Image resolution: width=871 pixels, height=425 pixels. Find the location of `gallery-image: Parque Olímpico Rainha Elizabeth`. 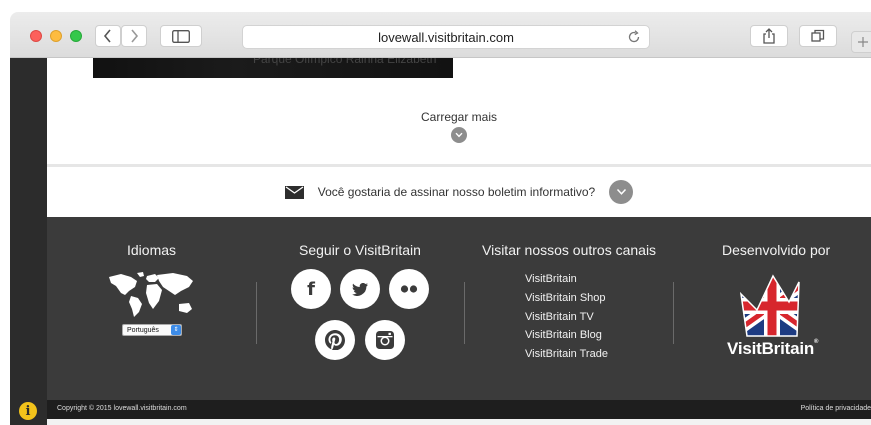

gallery-image: Parque Olímpico Rainha Elizabeth is located at coordinates (273, 68).